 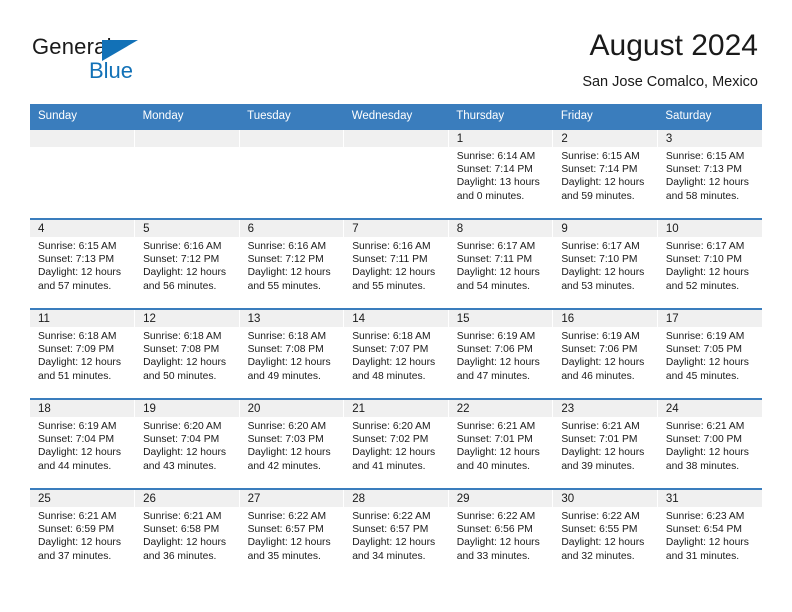 What do you see at coordinates (187, 228) in the screenshot?
I see `day-number: 5` at bounding box center [187, 228].